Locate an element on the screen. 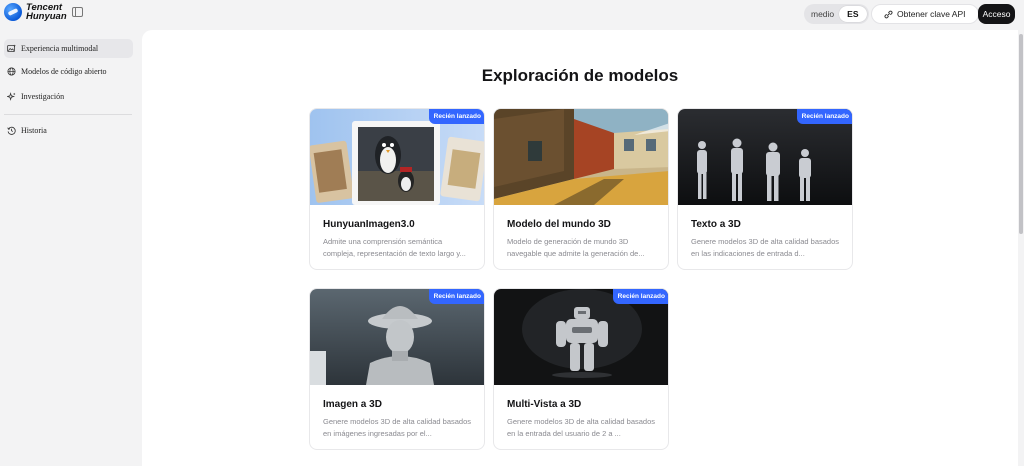 This screenshot has height=466, width=1024. lang-option-medio: medio is located at coordinates (822, 14).